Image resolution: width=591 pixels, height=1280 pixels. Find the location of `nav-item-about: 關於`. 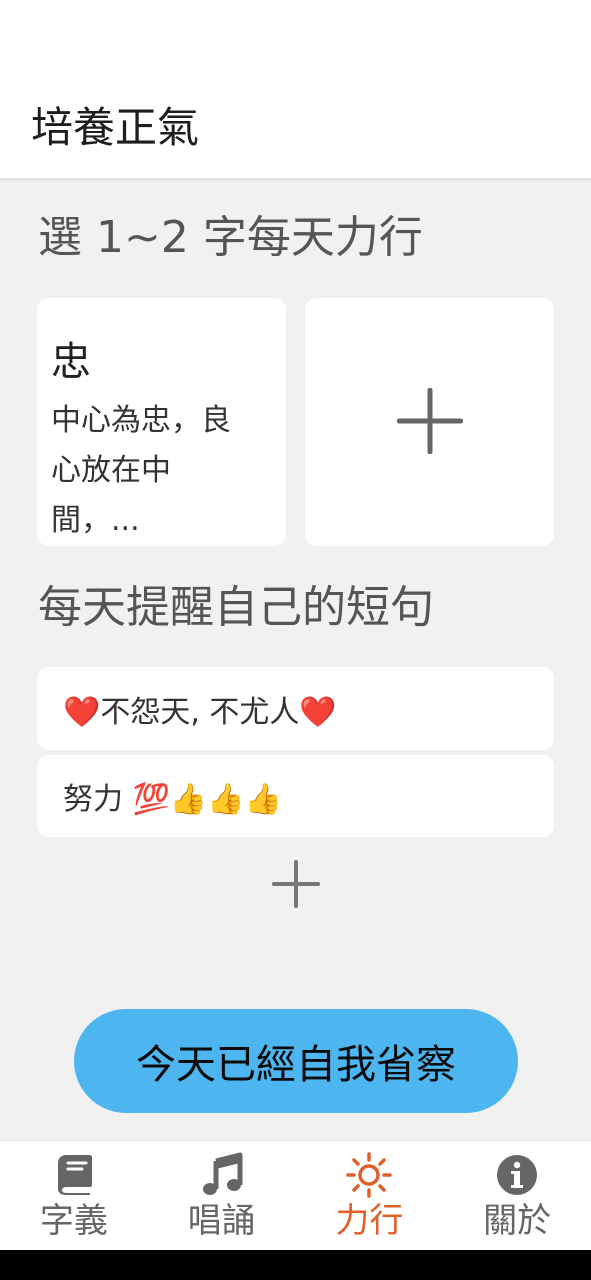

nav-item-about: 關於 is located at coordinates (517, 1196).